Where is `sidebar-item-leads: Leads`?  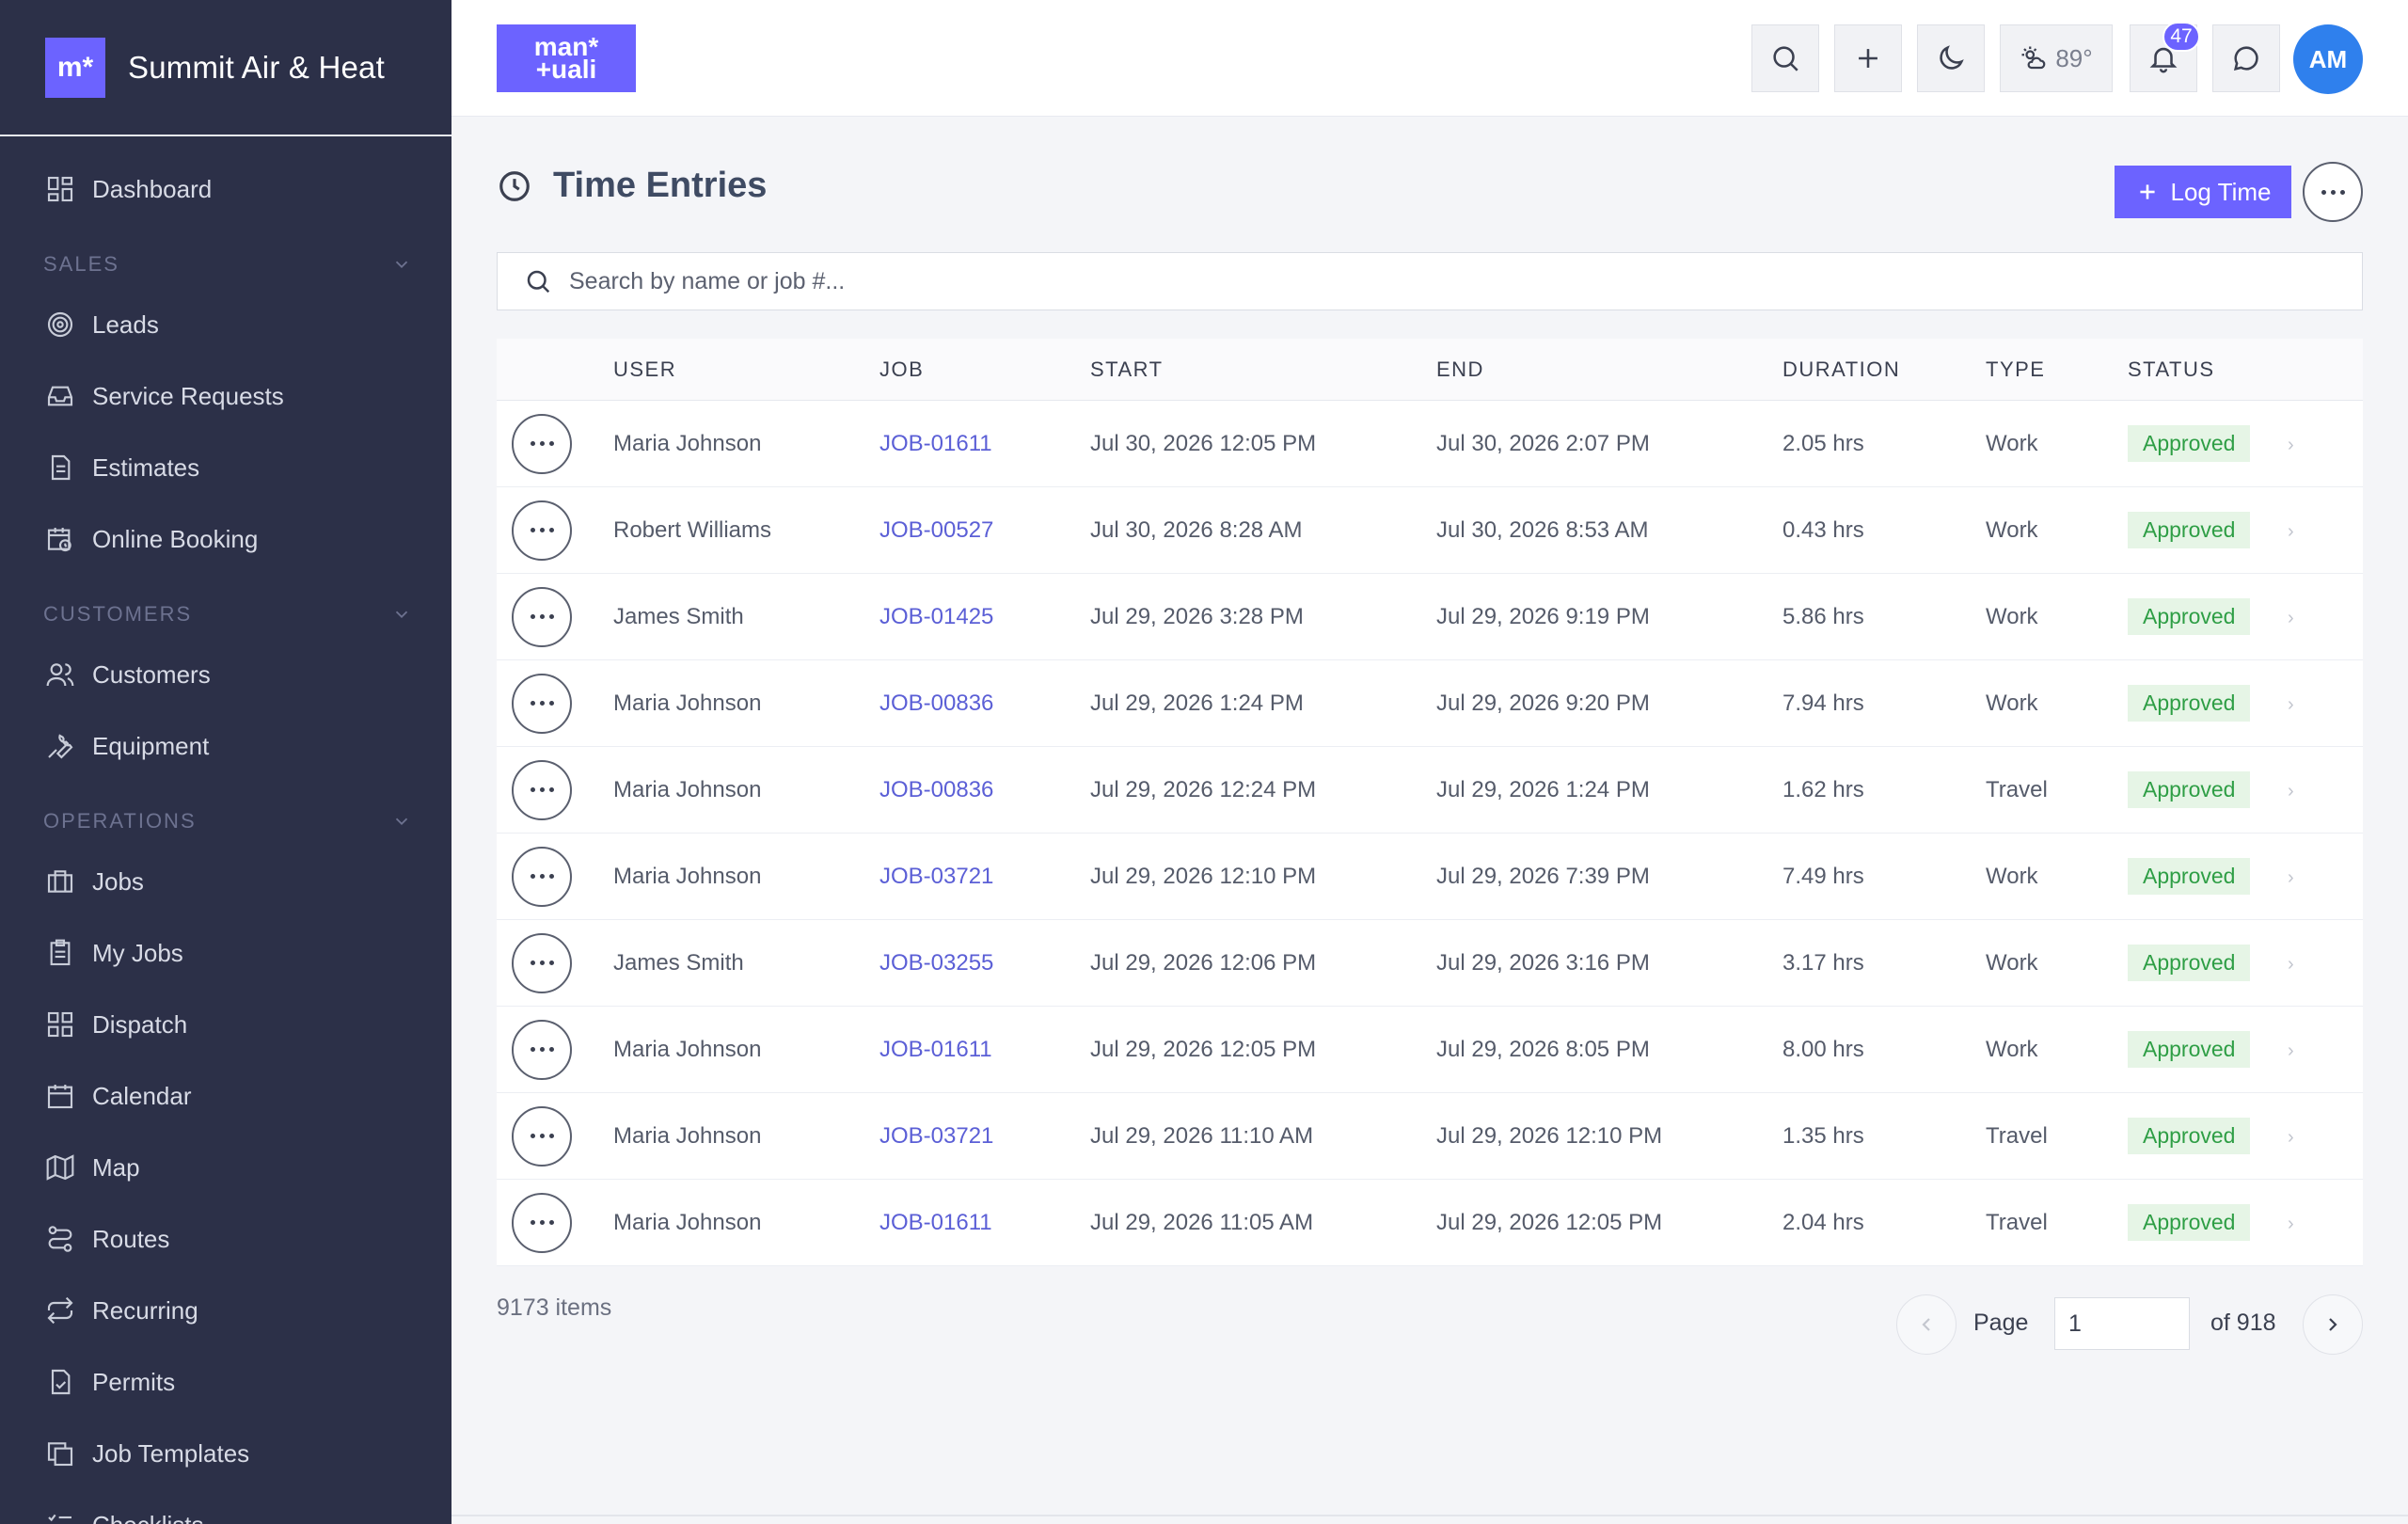 sidebar-item-leads: Leads is located at coordinates (226, 324).